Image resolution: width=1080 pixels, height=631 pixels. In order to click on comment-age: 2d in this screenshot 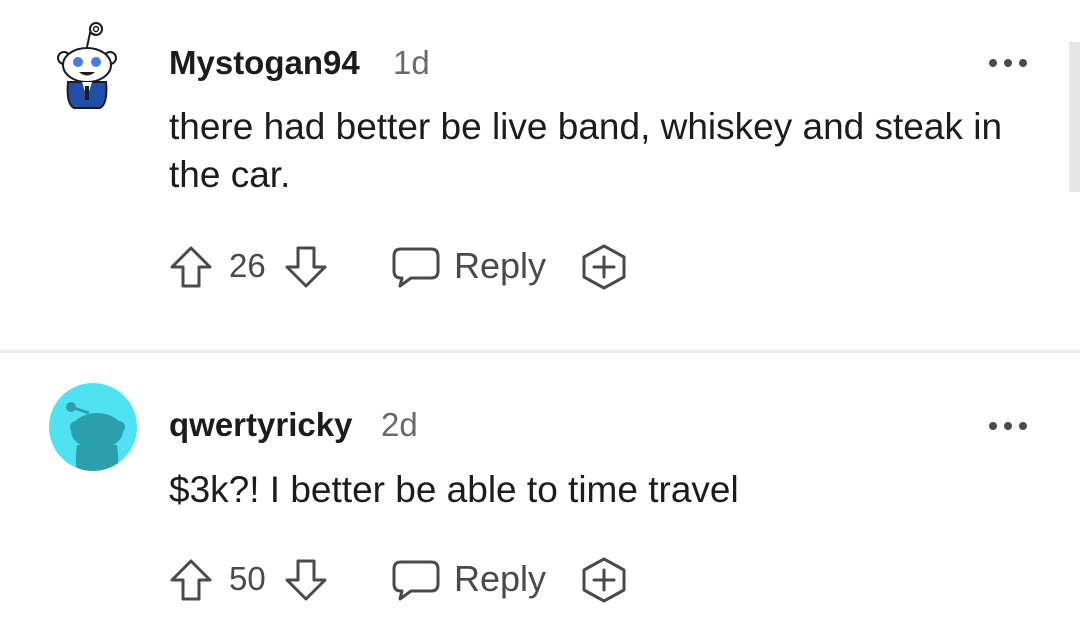, I will do `click(399, 424)`.